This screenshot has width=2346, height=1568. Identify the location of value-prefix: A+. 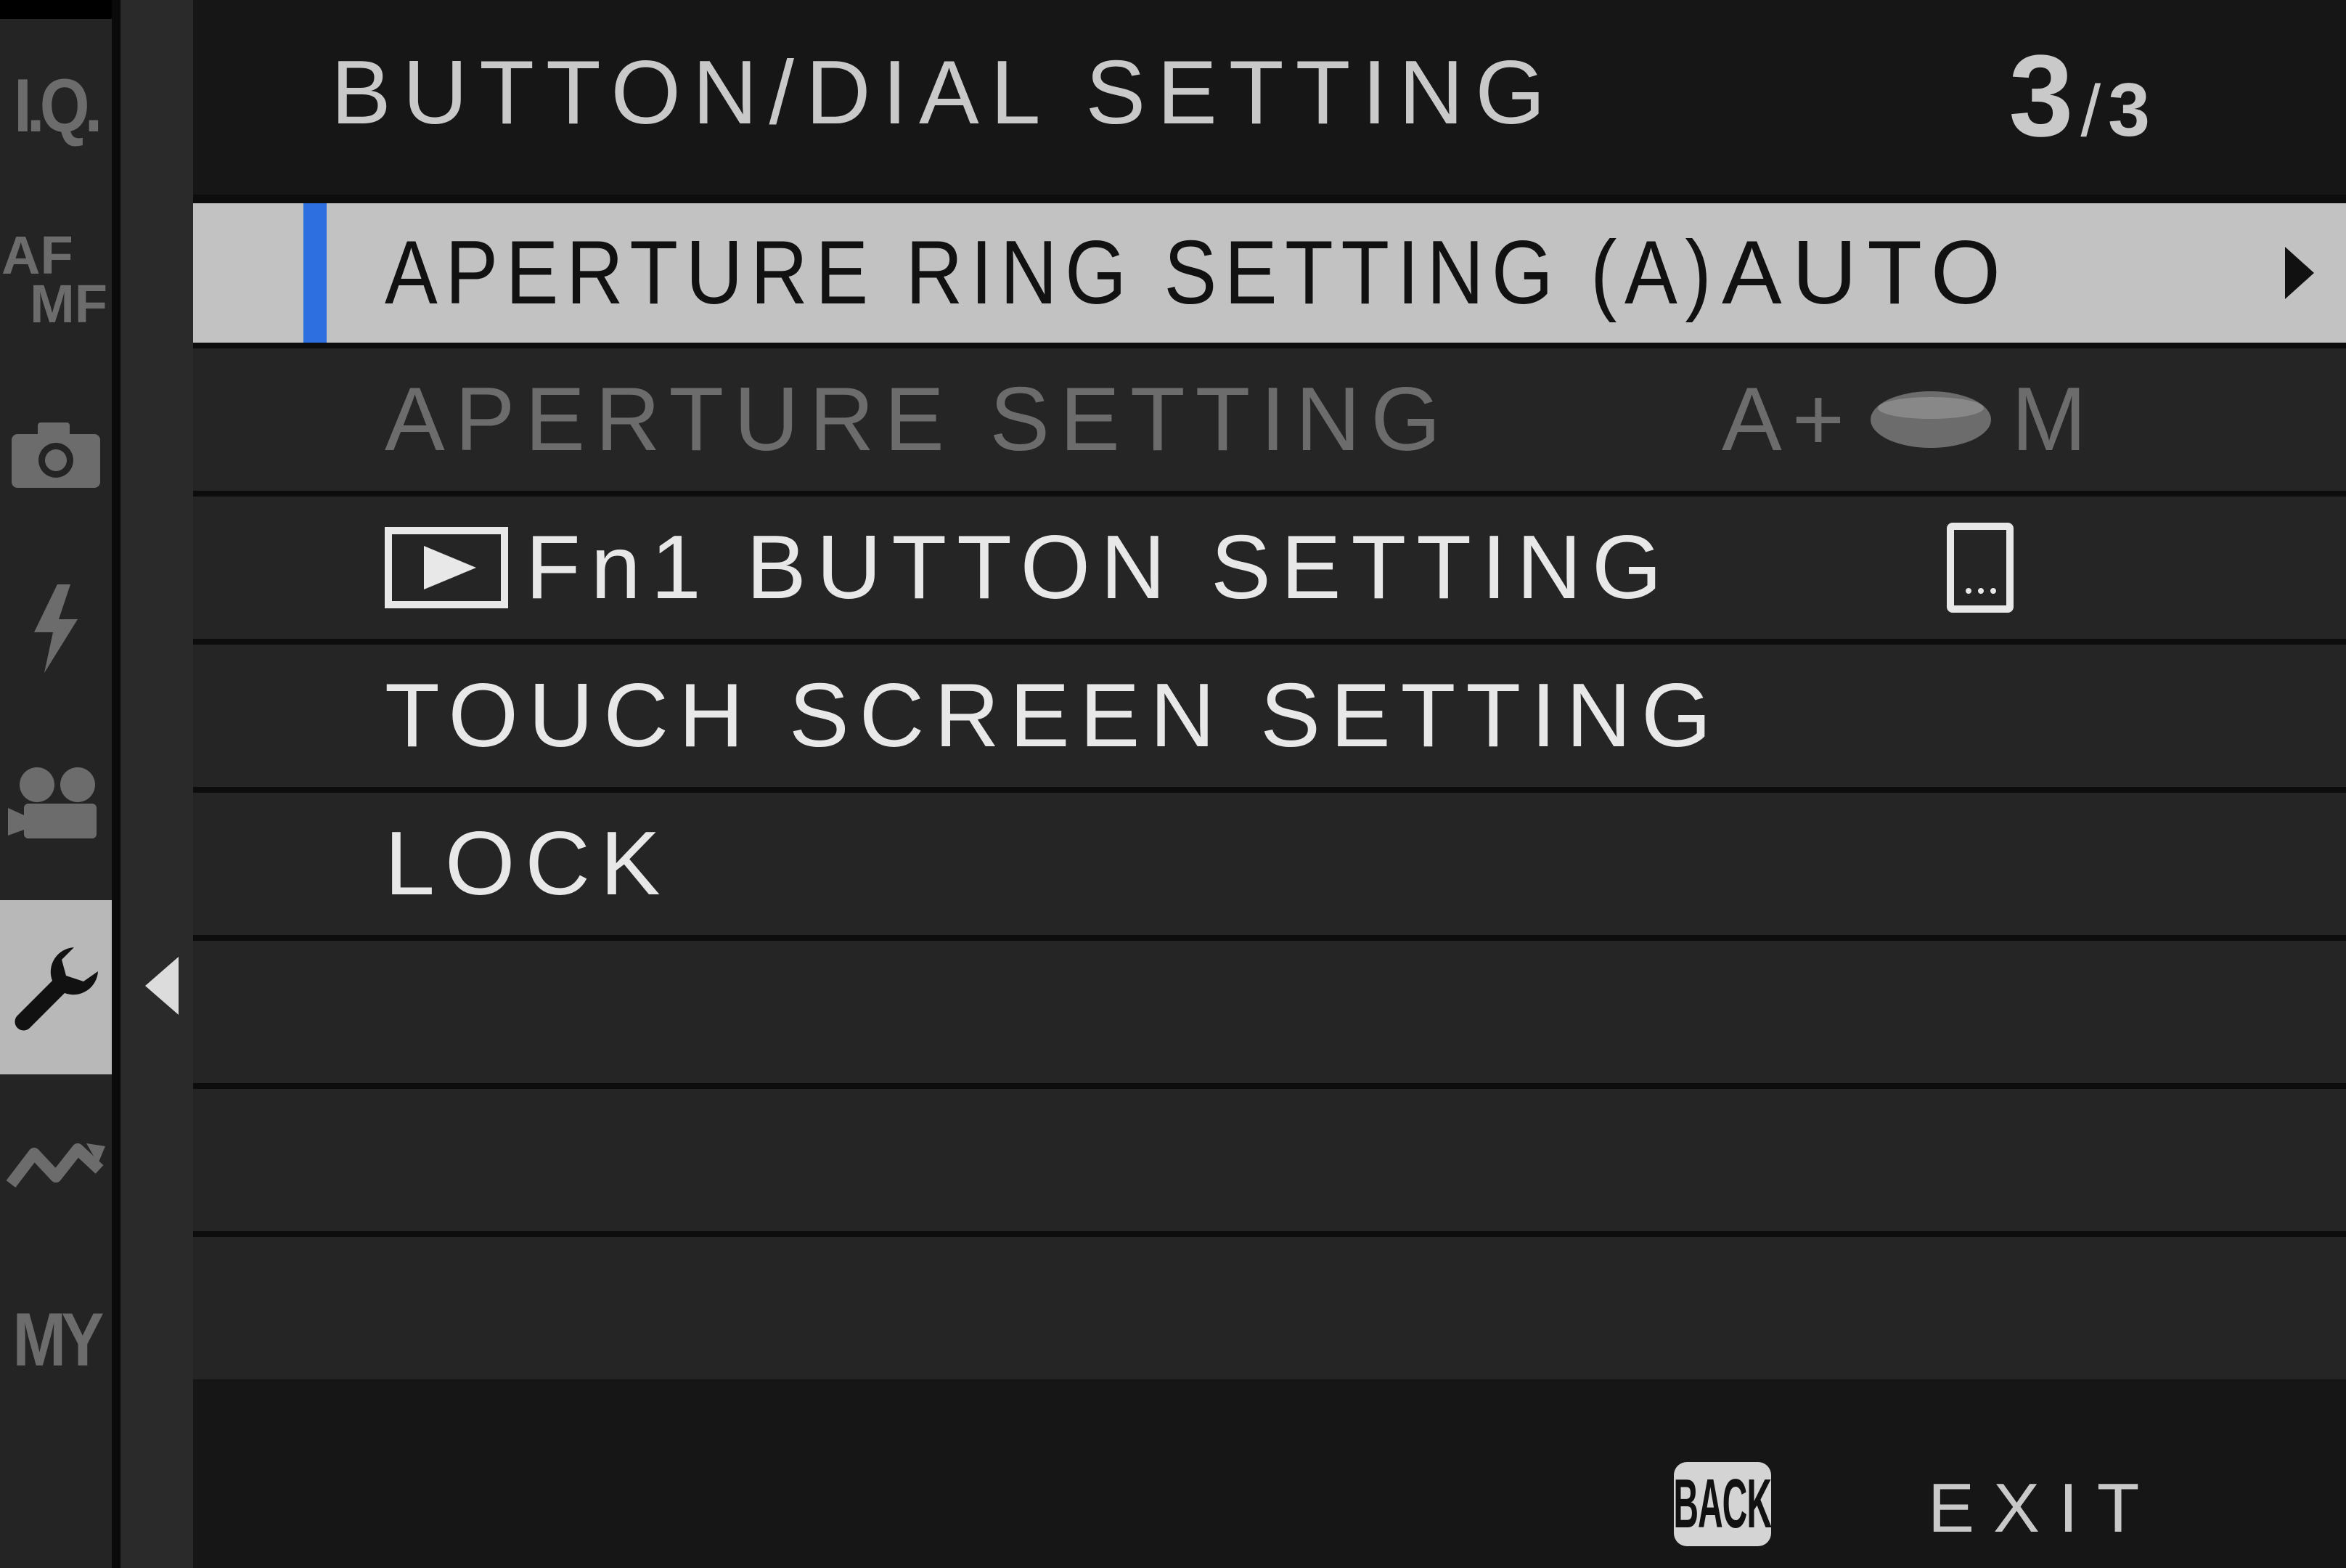
(1789, 420).